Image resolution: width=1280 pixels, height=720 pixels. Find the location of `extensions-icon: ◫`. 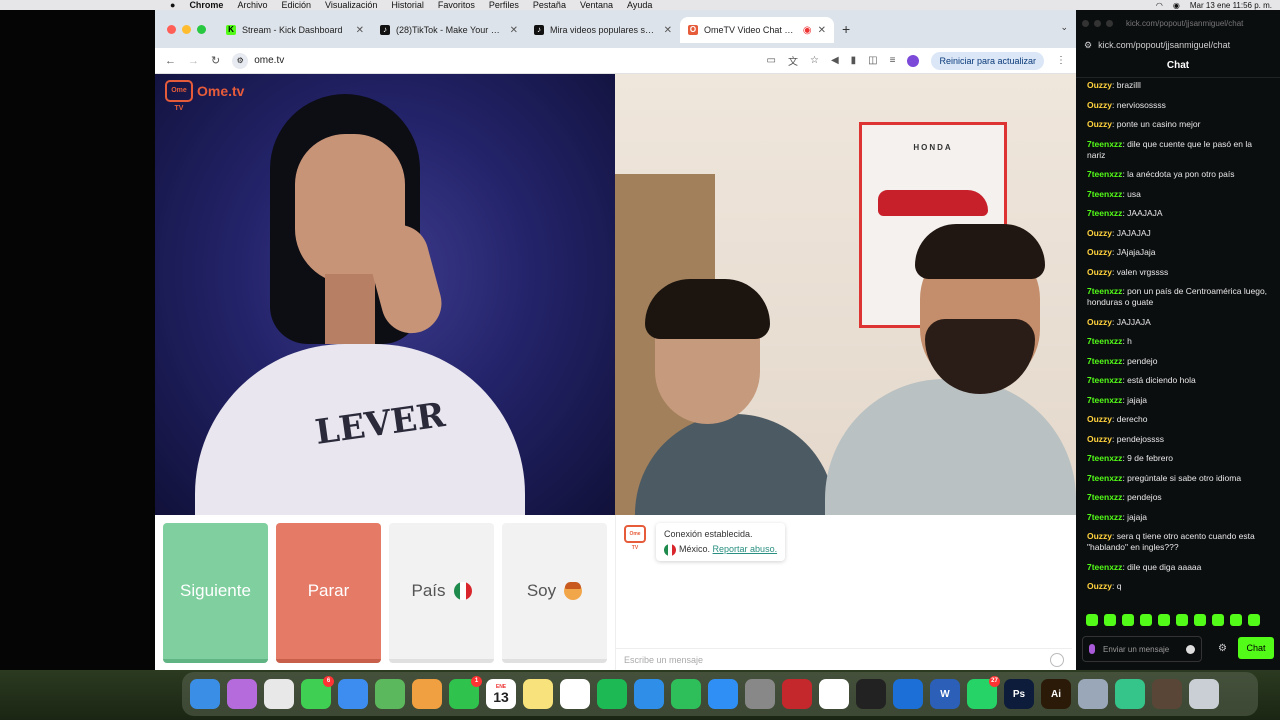

extensions-icon: ◫ is located at coordinates (872, 60).